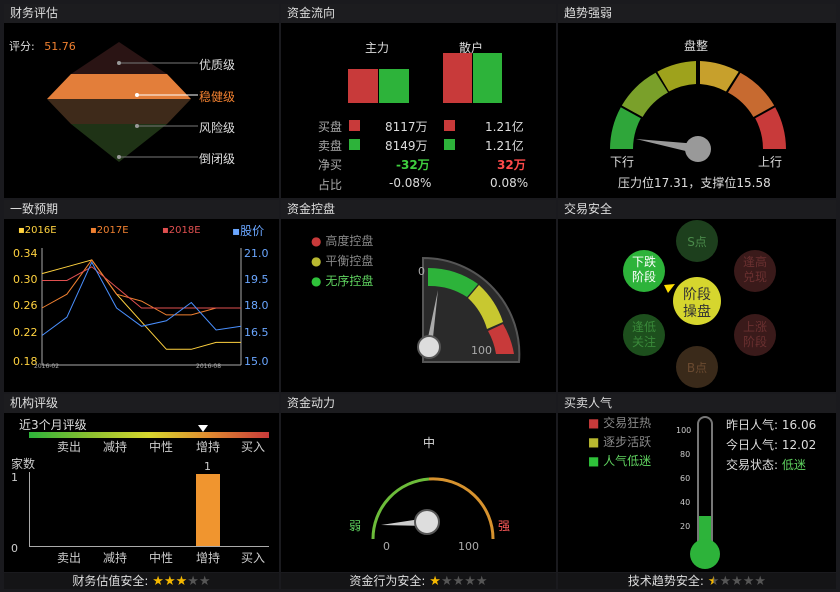 This screenshot has width=840, height=592. What do you see at coordinates (349, 261) in the screenshot?
I see `control-item-balance-label: 平衡控盘` at bounding box center [349, 261].